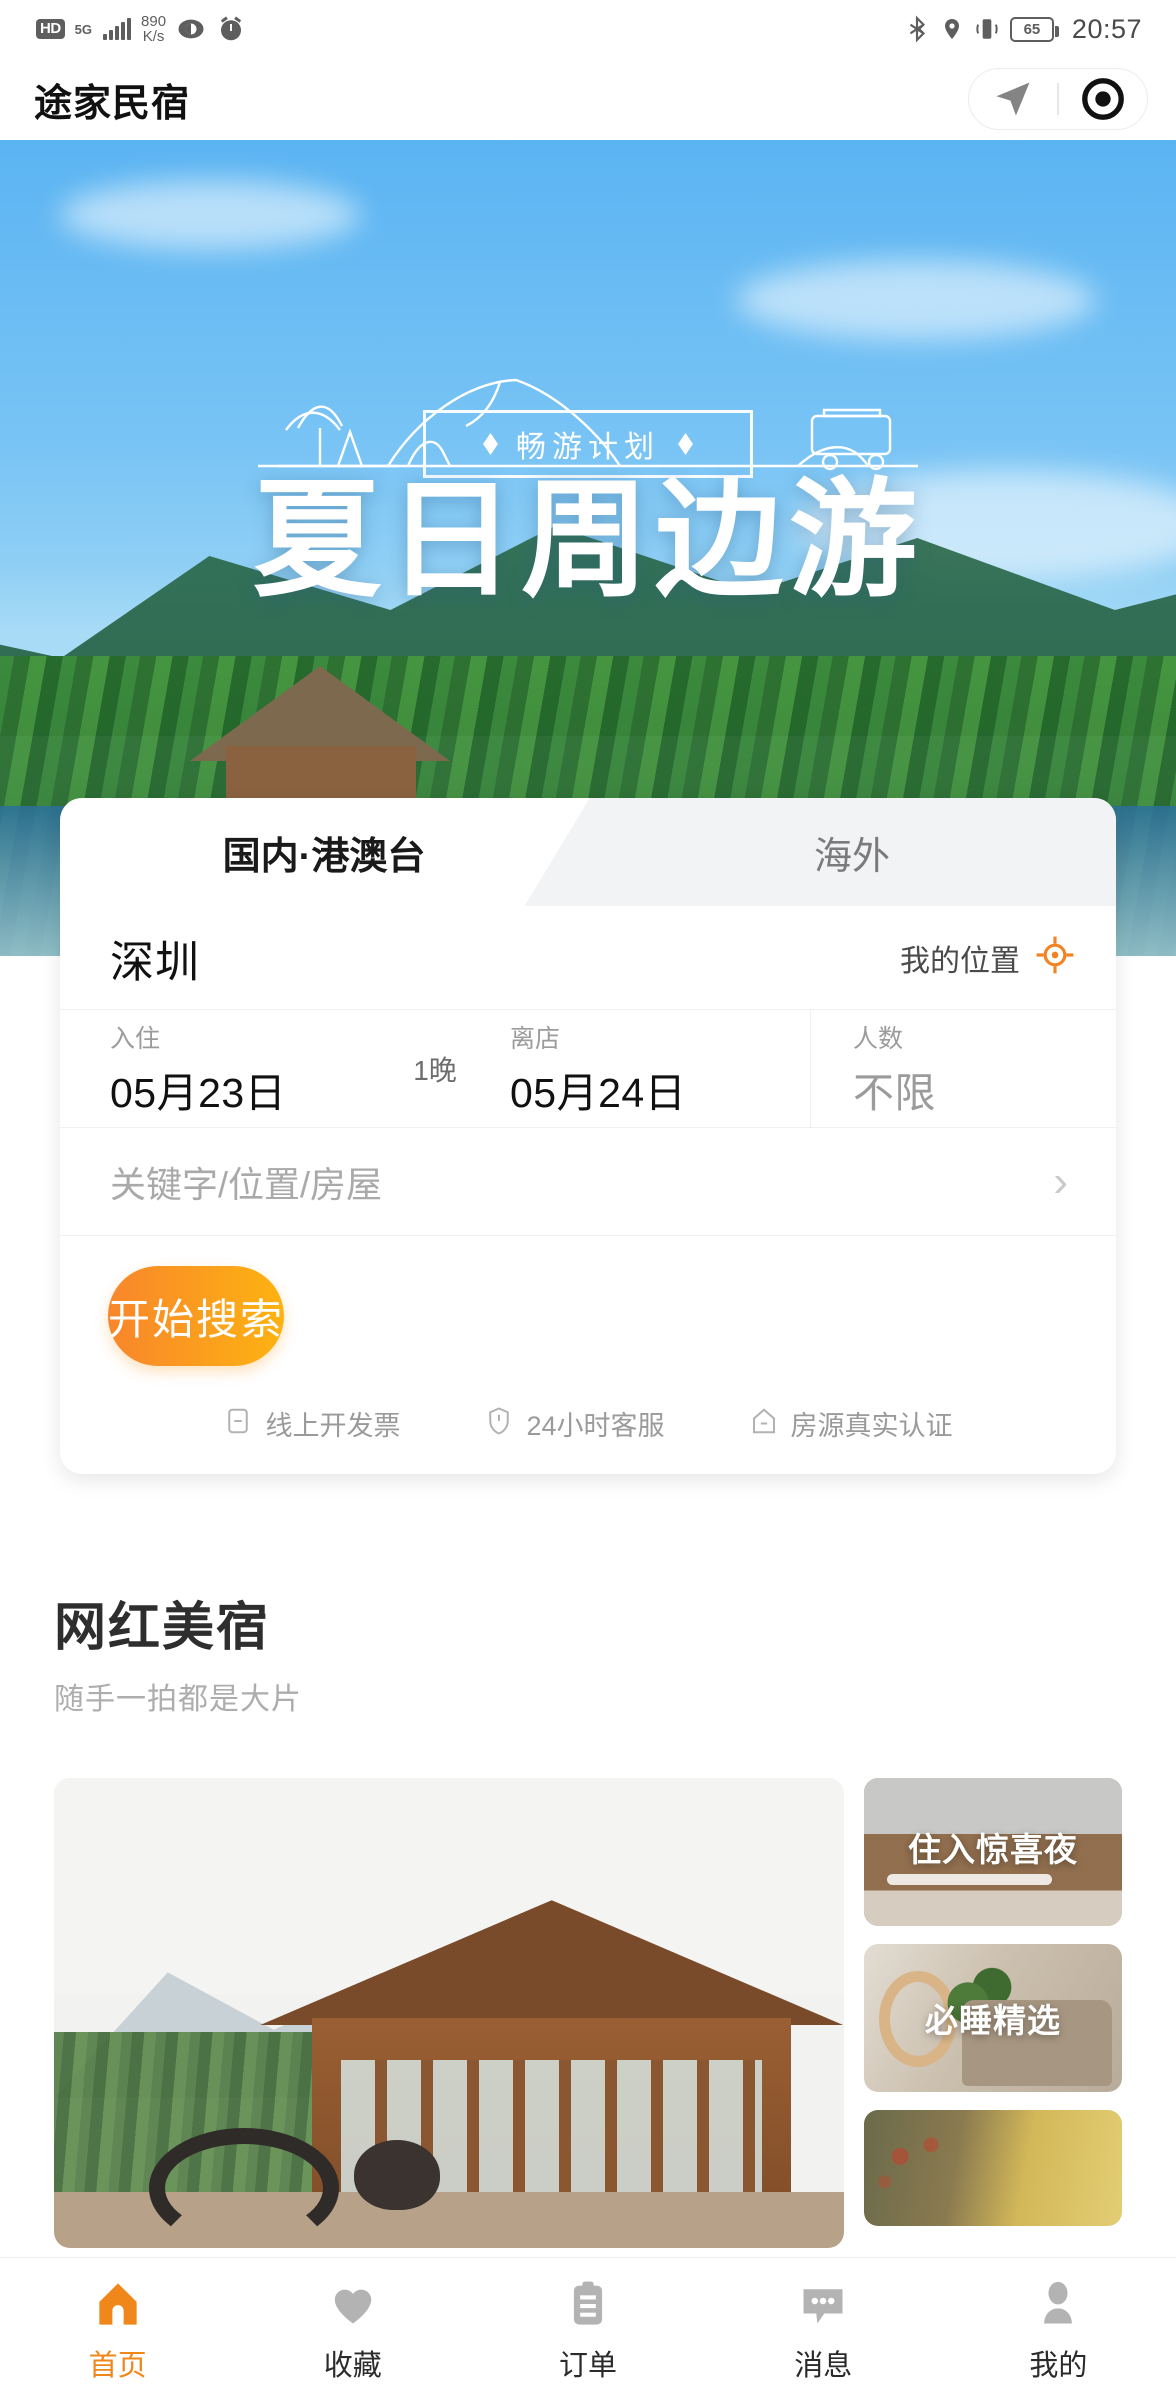 The image size is (1176, 2400). I want to click on side-card-column: 住入惊喜夜 必睡精选, so click(993, 2013).